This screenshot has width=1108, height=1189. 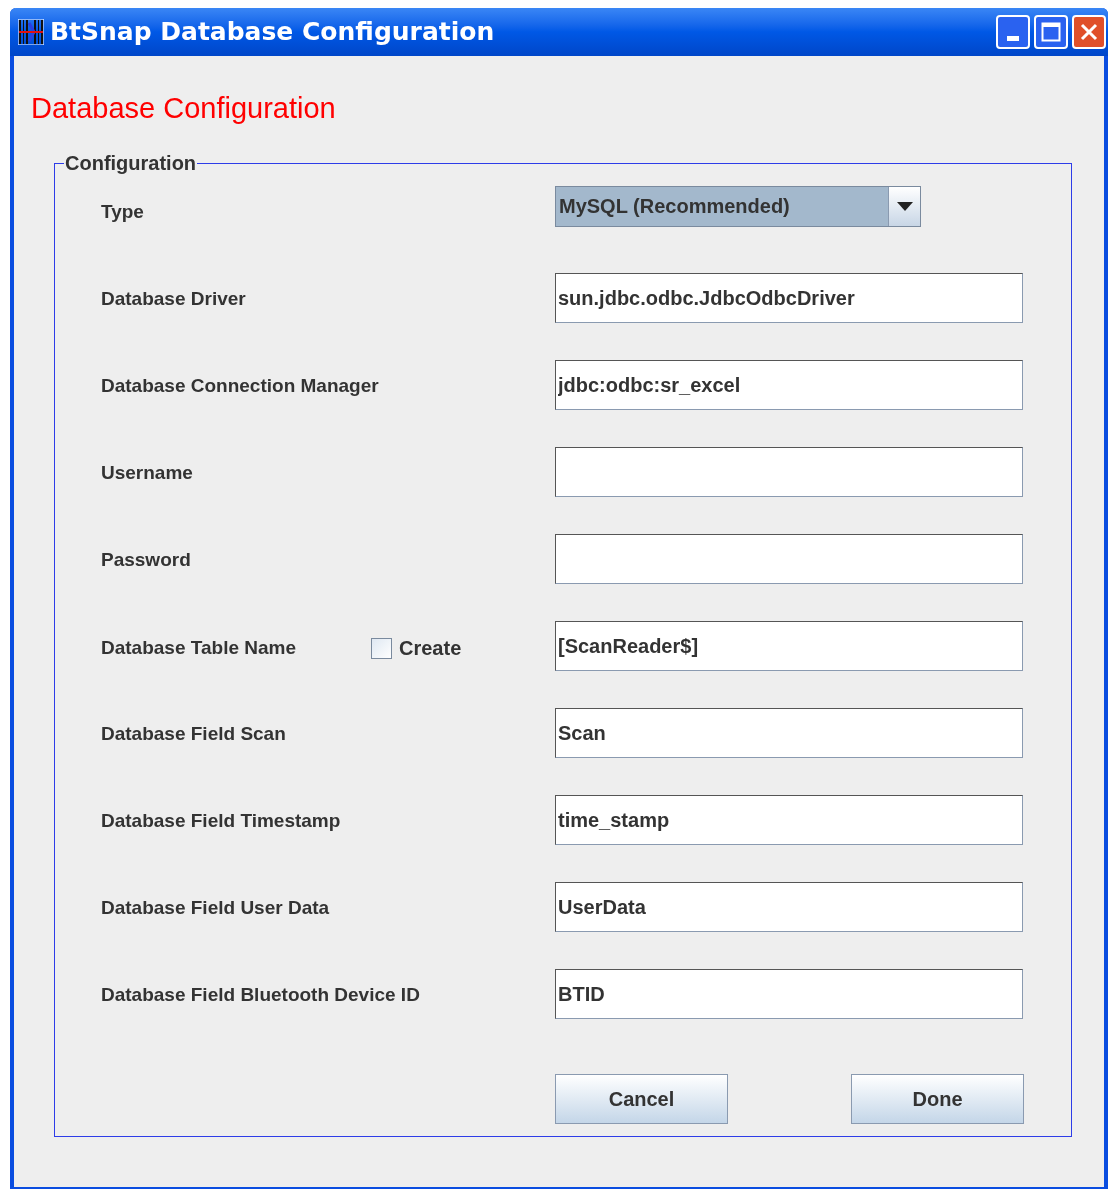 I want to click on close-button, so click(x=1089, y=32).